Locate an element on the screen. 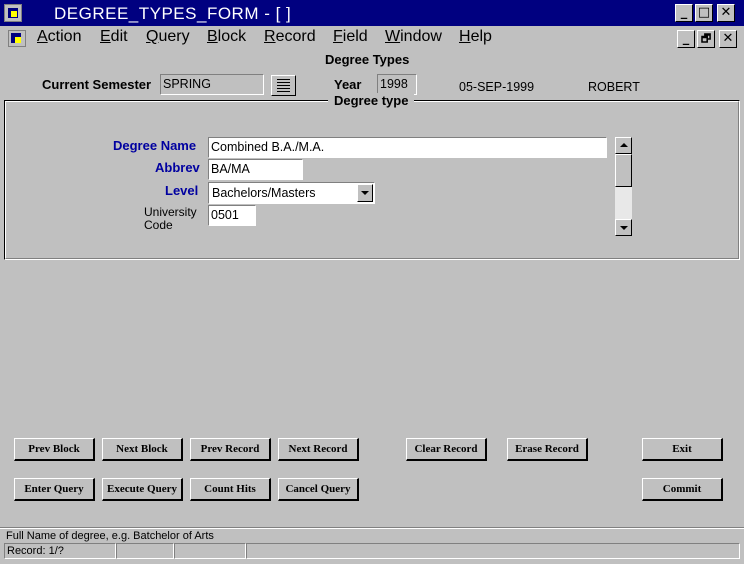 This screenshot has width=744, height=564. current-semester-label: Current Semester is located at coordinates (97, 84).